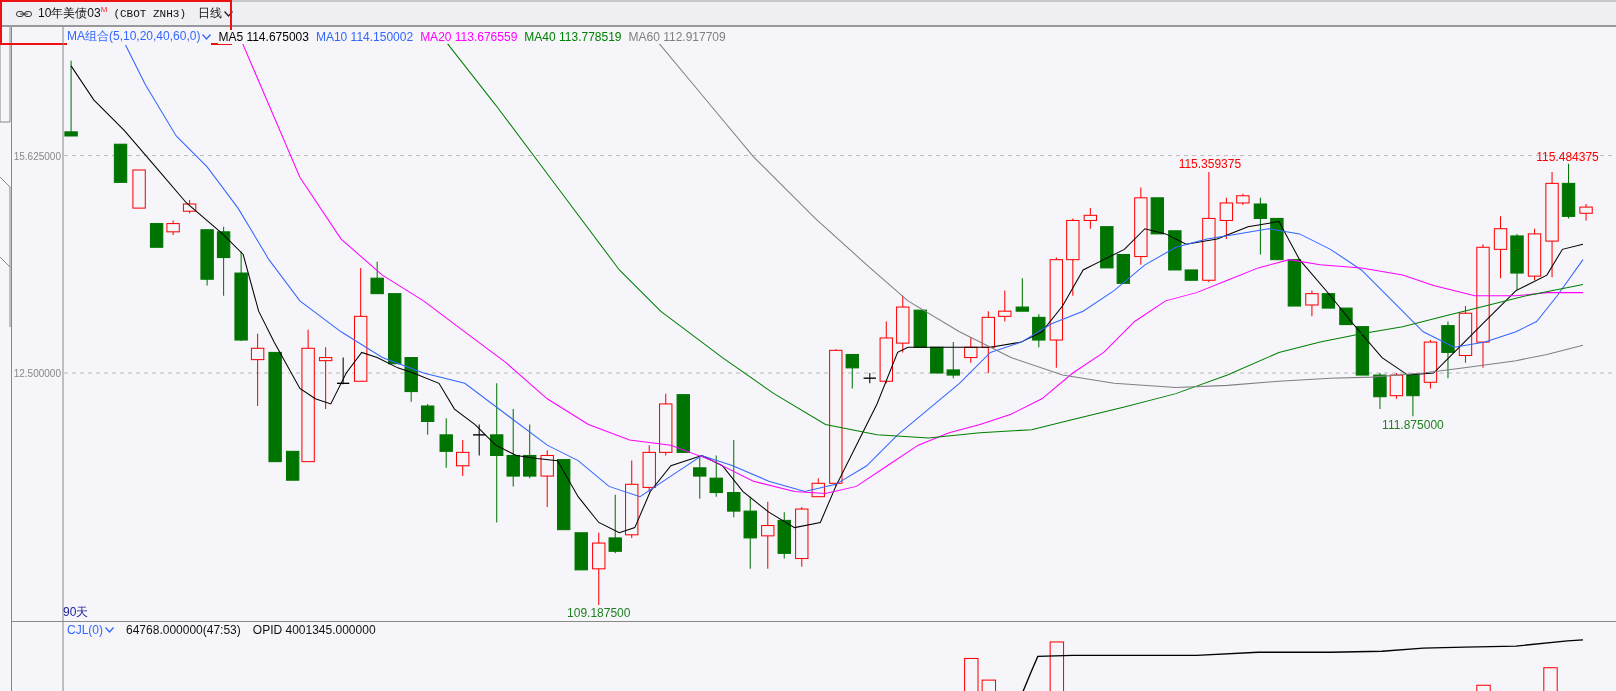  Describe the element at coordinates (149, 13) in the screenshot. I see `instrument-code: (CBOT ZNH3)` at that location.